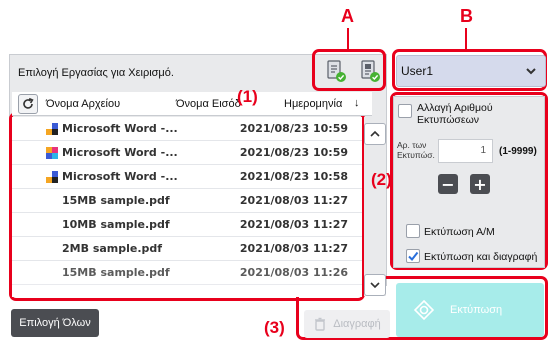 This screenshot has width=548, height=340. Describe the element at coordinates (424, 310) in the screenshot. I see `start-print-icon` at that location.